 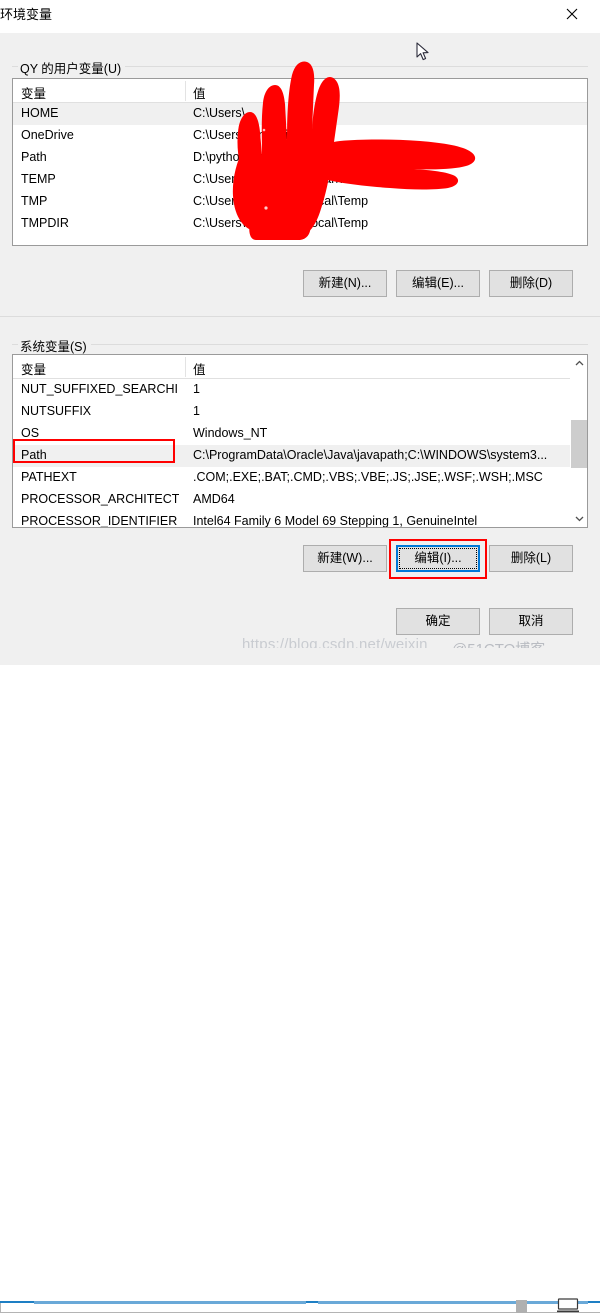 What do you see at coordinates (300, 91) in the screenshot?
I see `user-list-header: 变量 值` at bounding box center [300, 91].